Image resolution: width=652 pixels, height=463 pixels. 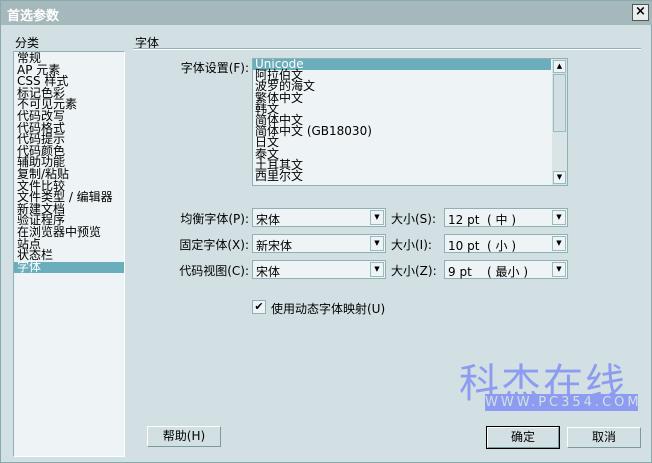 What do you see at coordinates (604, 437) in the screenshot?
I see `cancel-button: 取消` at bounding box center [604, 437].